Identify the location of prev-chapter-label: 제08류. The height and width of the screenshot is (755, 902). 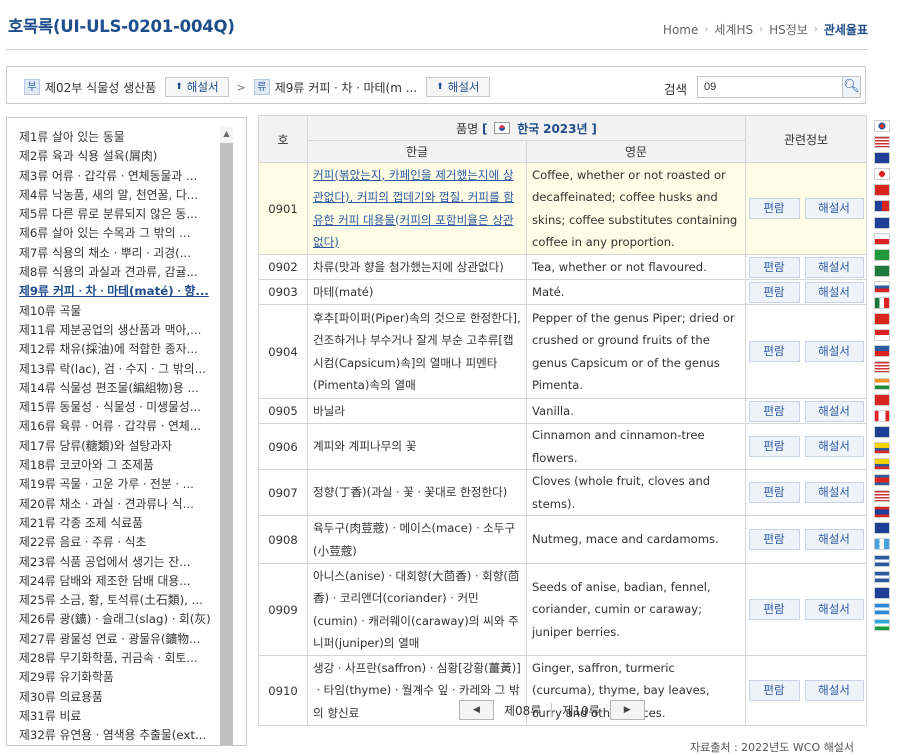
(522, 710).